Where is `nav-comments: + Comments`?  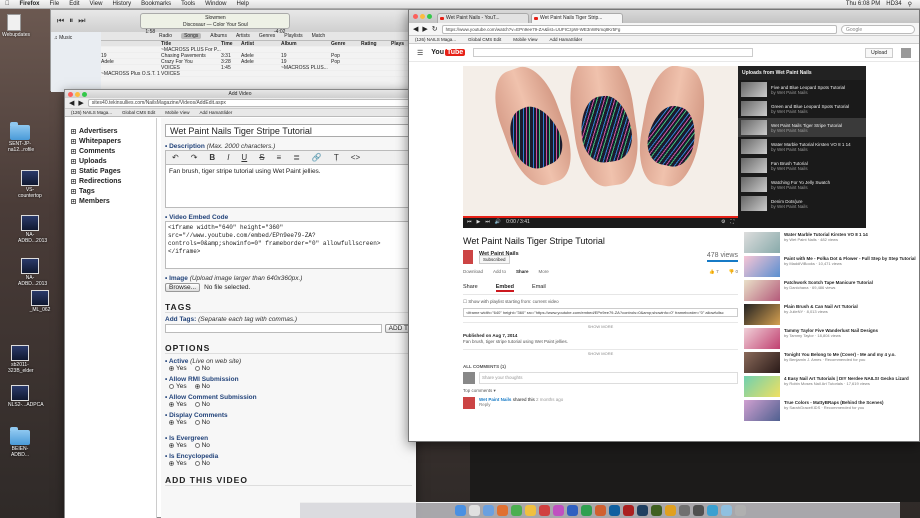 nav-comments: + Comments is located at coordinates (110, 151).